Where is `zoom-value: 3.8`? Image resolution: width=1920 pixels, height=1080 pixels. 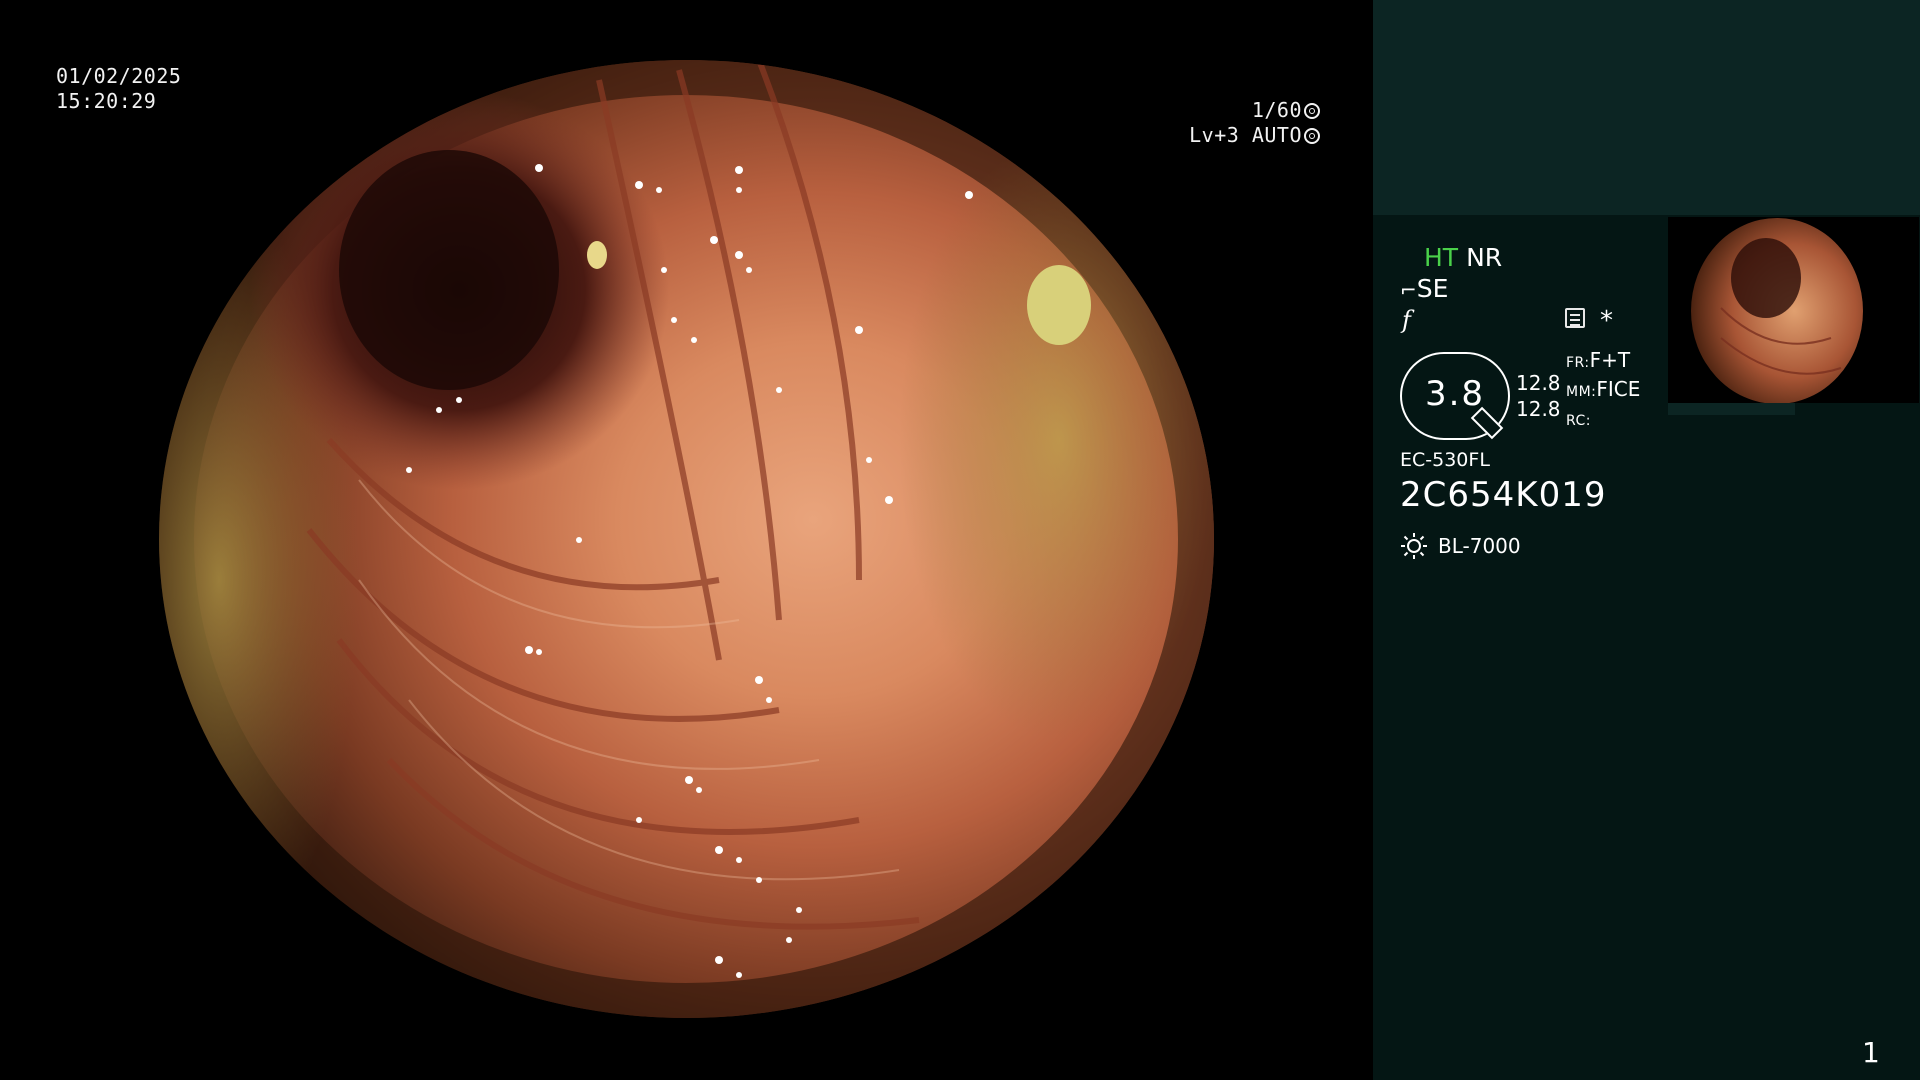 zoom-value: 3.8 is located at coordinates (1455, 394).